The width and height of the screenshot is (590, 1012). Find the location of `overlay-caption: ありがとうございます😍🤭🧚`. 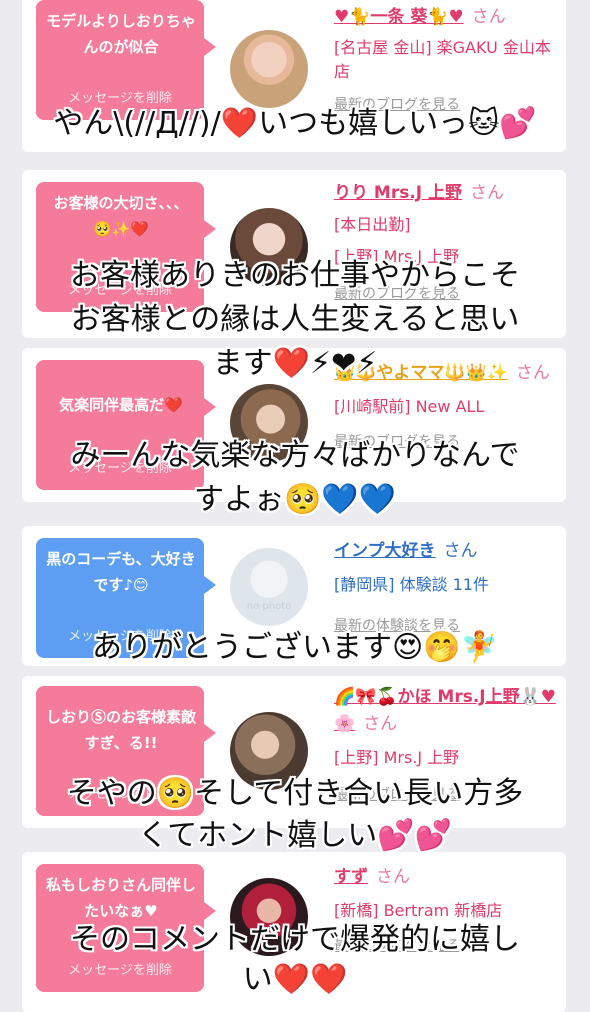

overlay-caption: ありがとうございます😍🤭🧚 is located at coordinates (295, 647).